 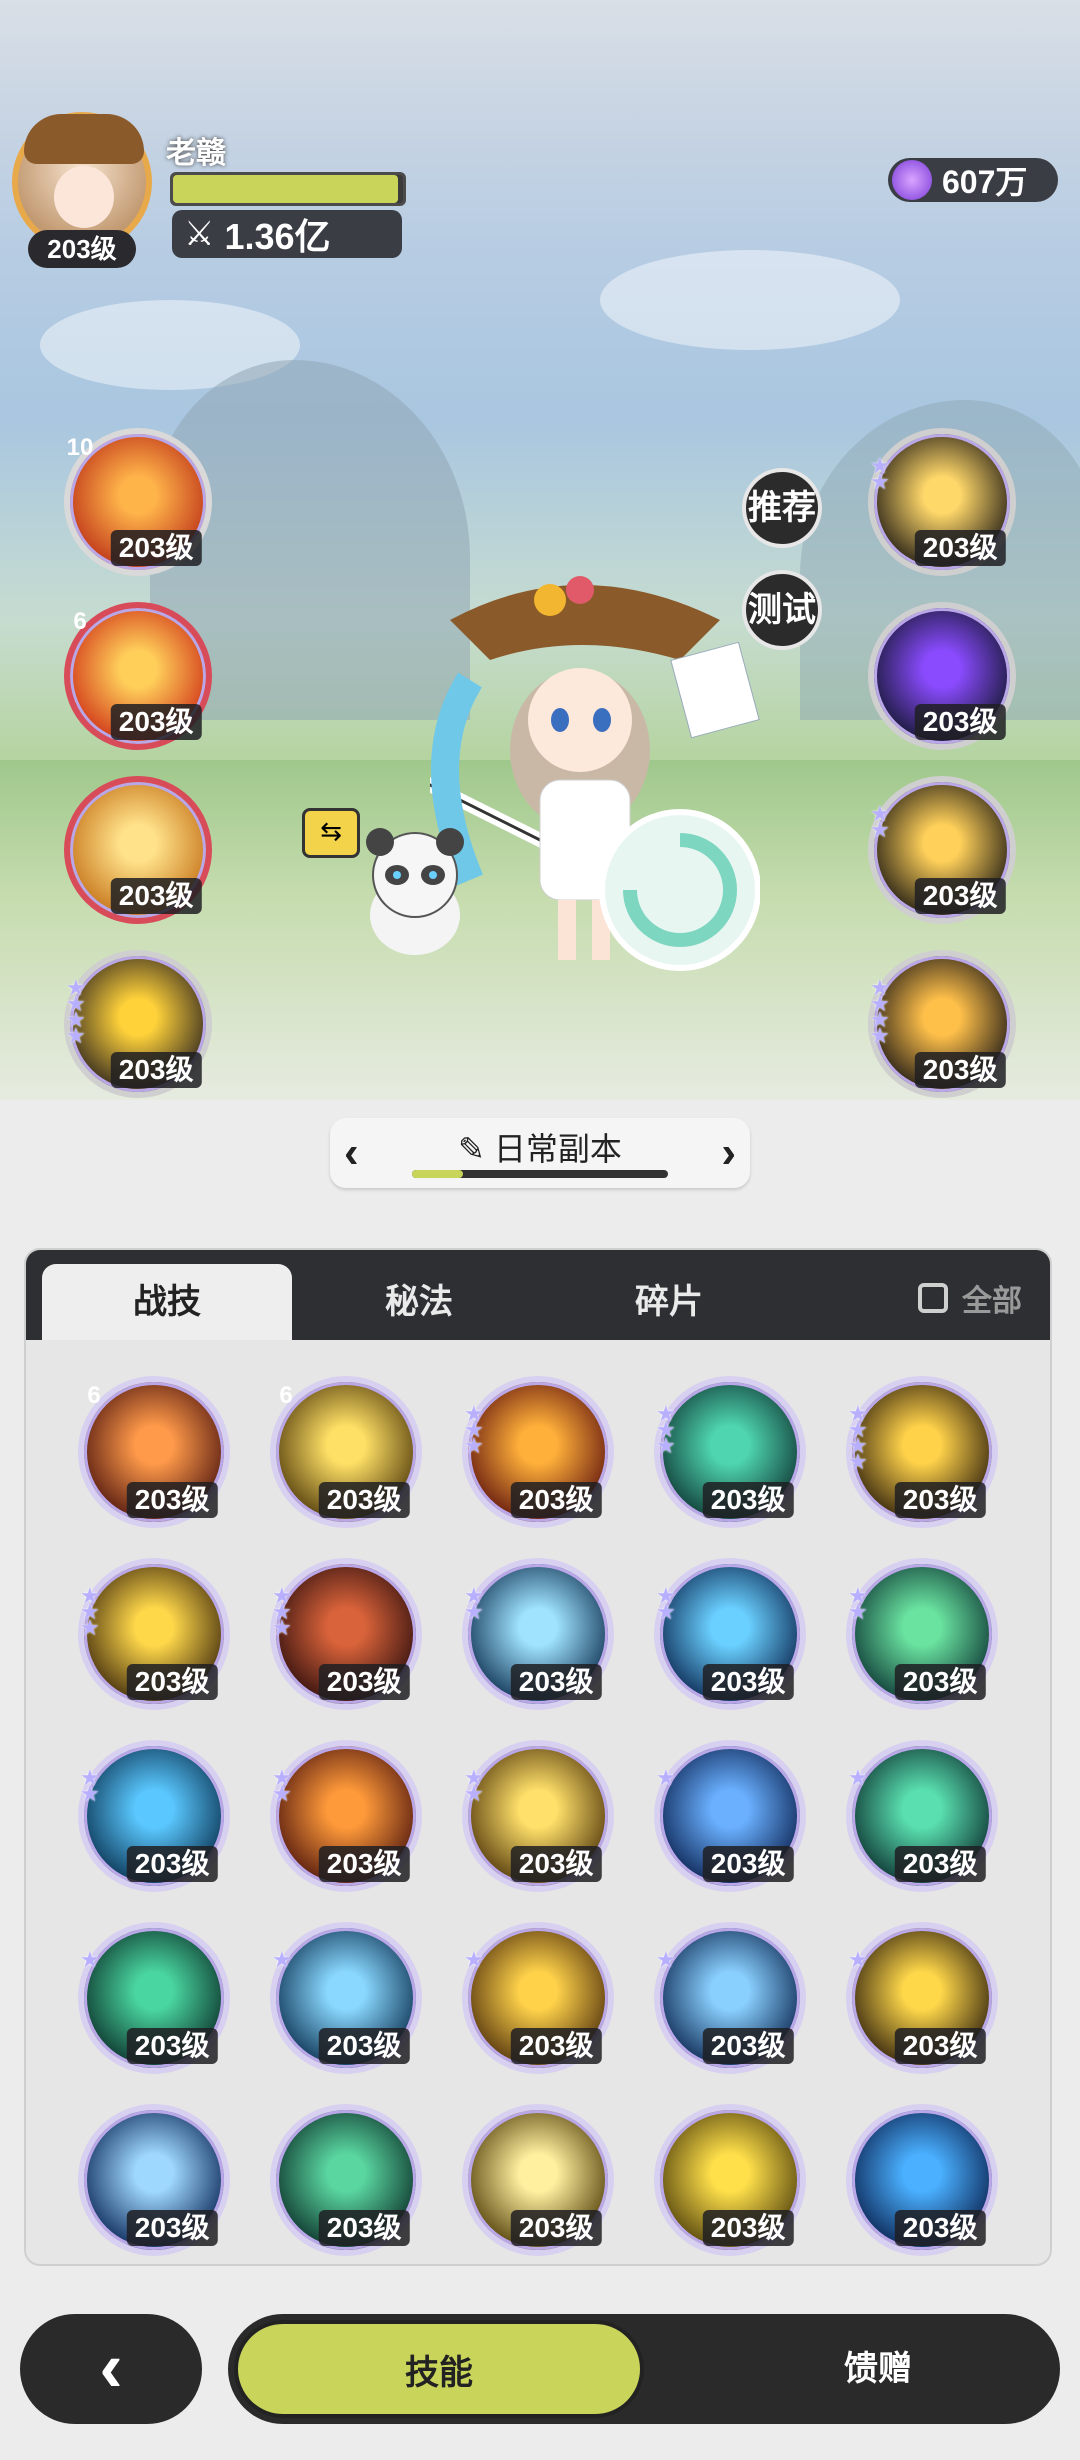 I want to click on star-rating: ★ ★ ★ ★, so click(x=76, y=1012).